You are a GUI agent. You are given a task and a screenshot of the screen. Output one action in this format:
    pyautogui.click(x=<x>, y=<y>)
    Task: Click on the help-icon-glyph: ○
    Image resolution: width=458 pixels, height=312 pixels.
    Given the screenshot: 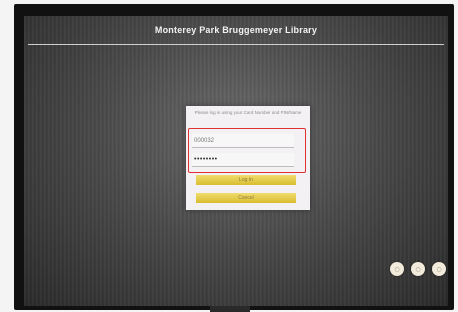 What is the action you would take?
    pyautogui.click(x=418, y=269)
    